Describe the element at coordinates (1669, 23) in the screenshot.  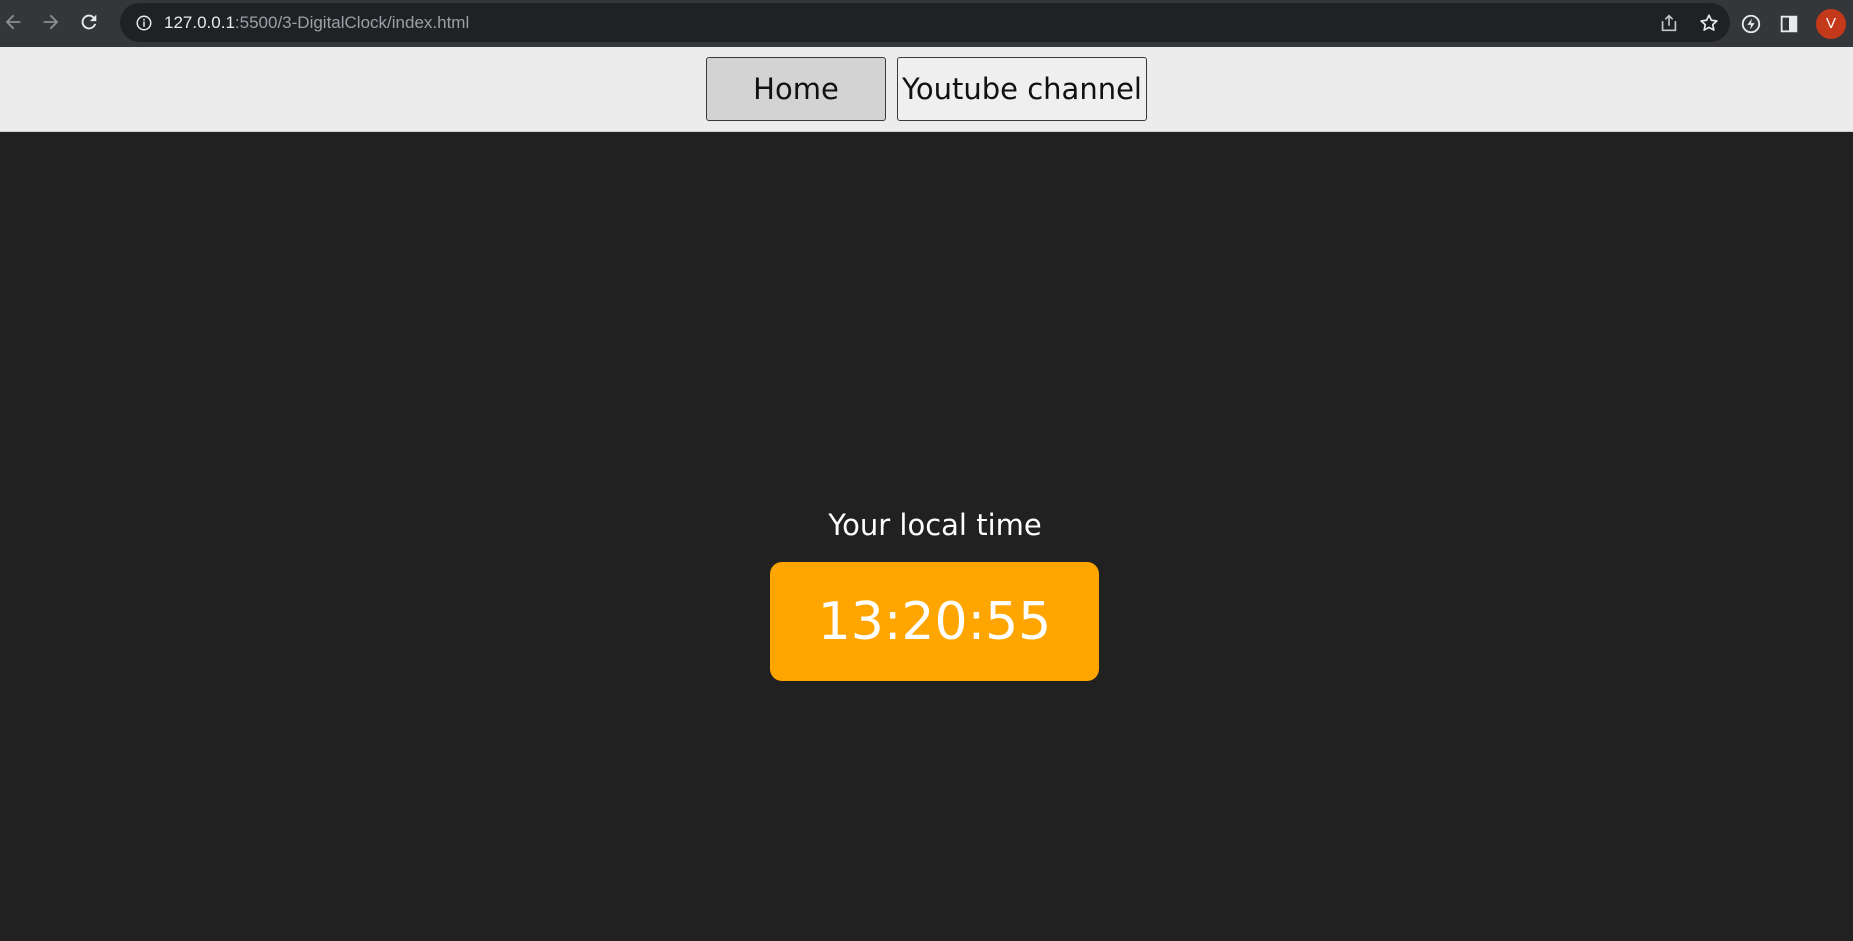
I see `share-icon` at that location.